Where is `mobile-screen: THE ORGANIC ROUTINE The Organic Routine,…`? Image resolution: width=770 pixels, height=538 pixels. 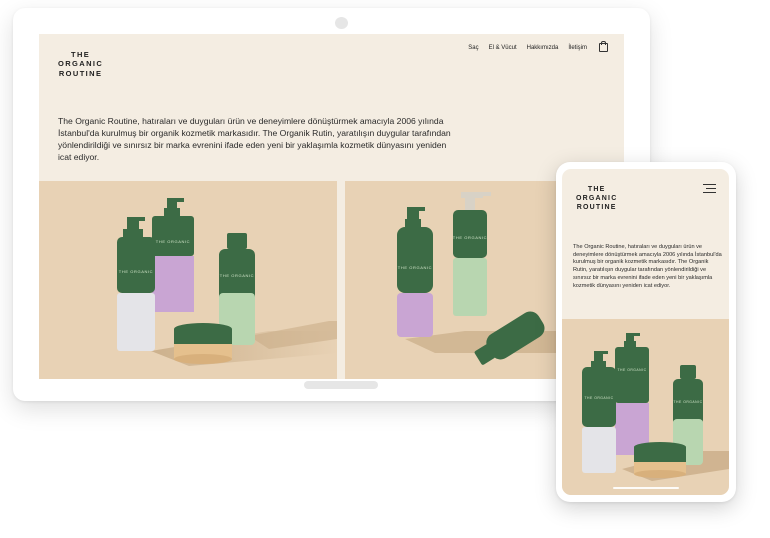 mobile-screen: THE ORGANIC ROUTINE The Organic Routine,… is located at coordinates (645, 332).